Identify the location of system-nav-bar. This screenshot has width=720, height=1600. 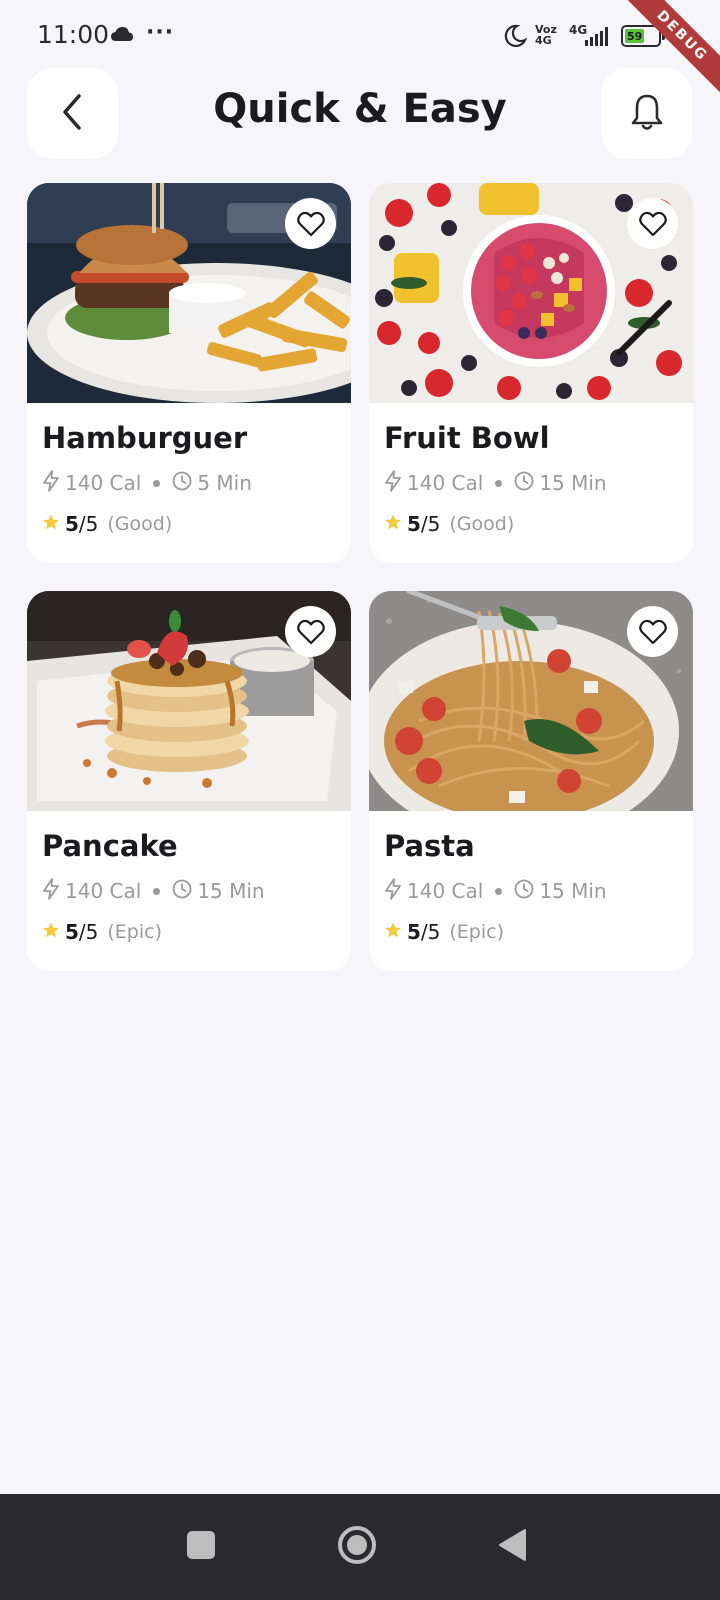
(360, 1547).